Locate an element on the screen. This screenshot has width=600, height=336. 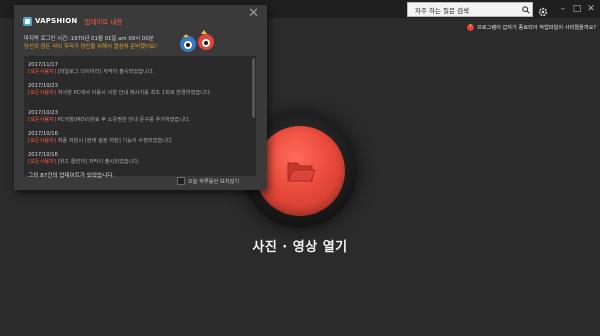
entry-text: [마일로그 다이어리] 자막이 출시되었습니다. is located at coordinates (106, 71).